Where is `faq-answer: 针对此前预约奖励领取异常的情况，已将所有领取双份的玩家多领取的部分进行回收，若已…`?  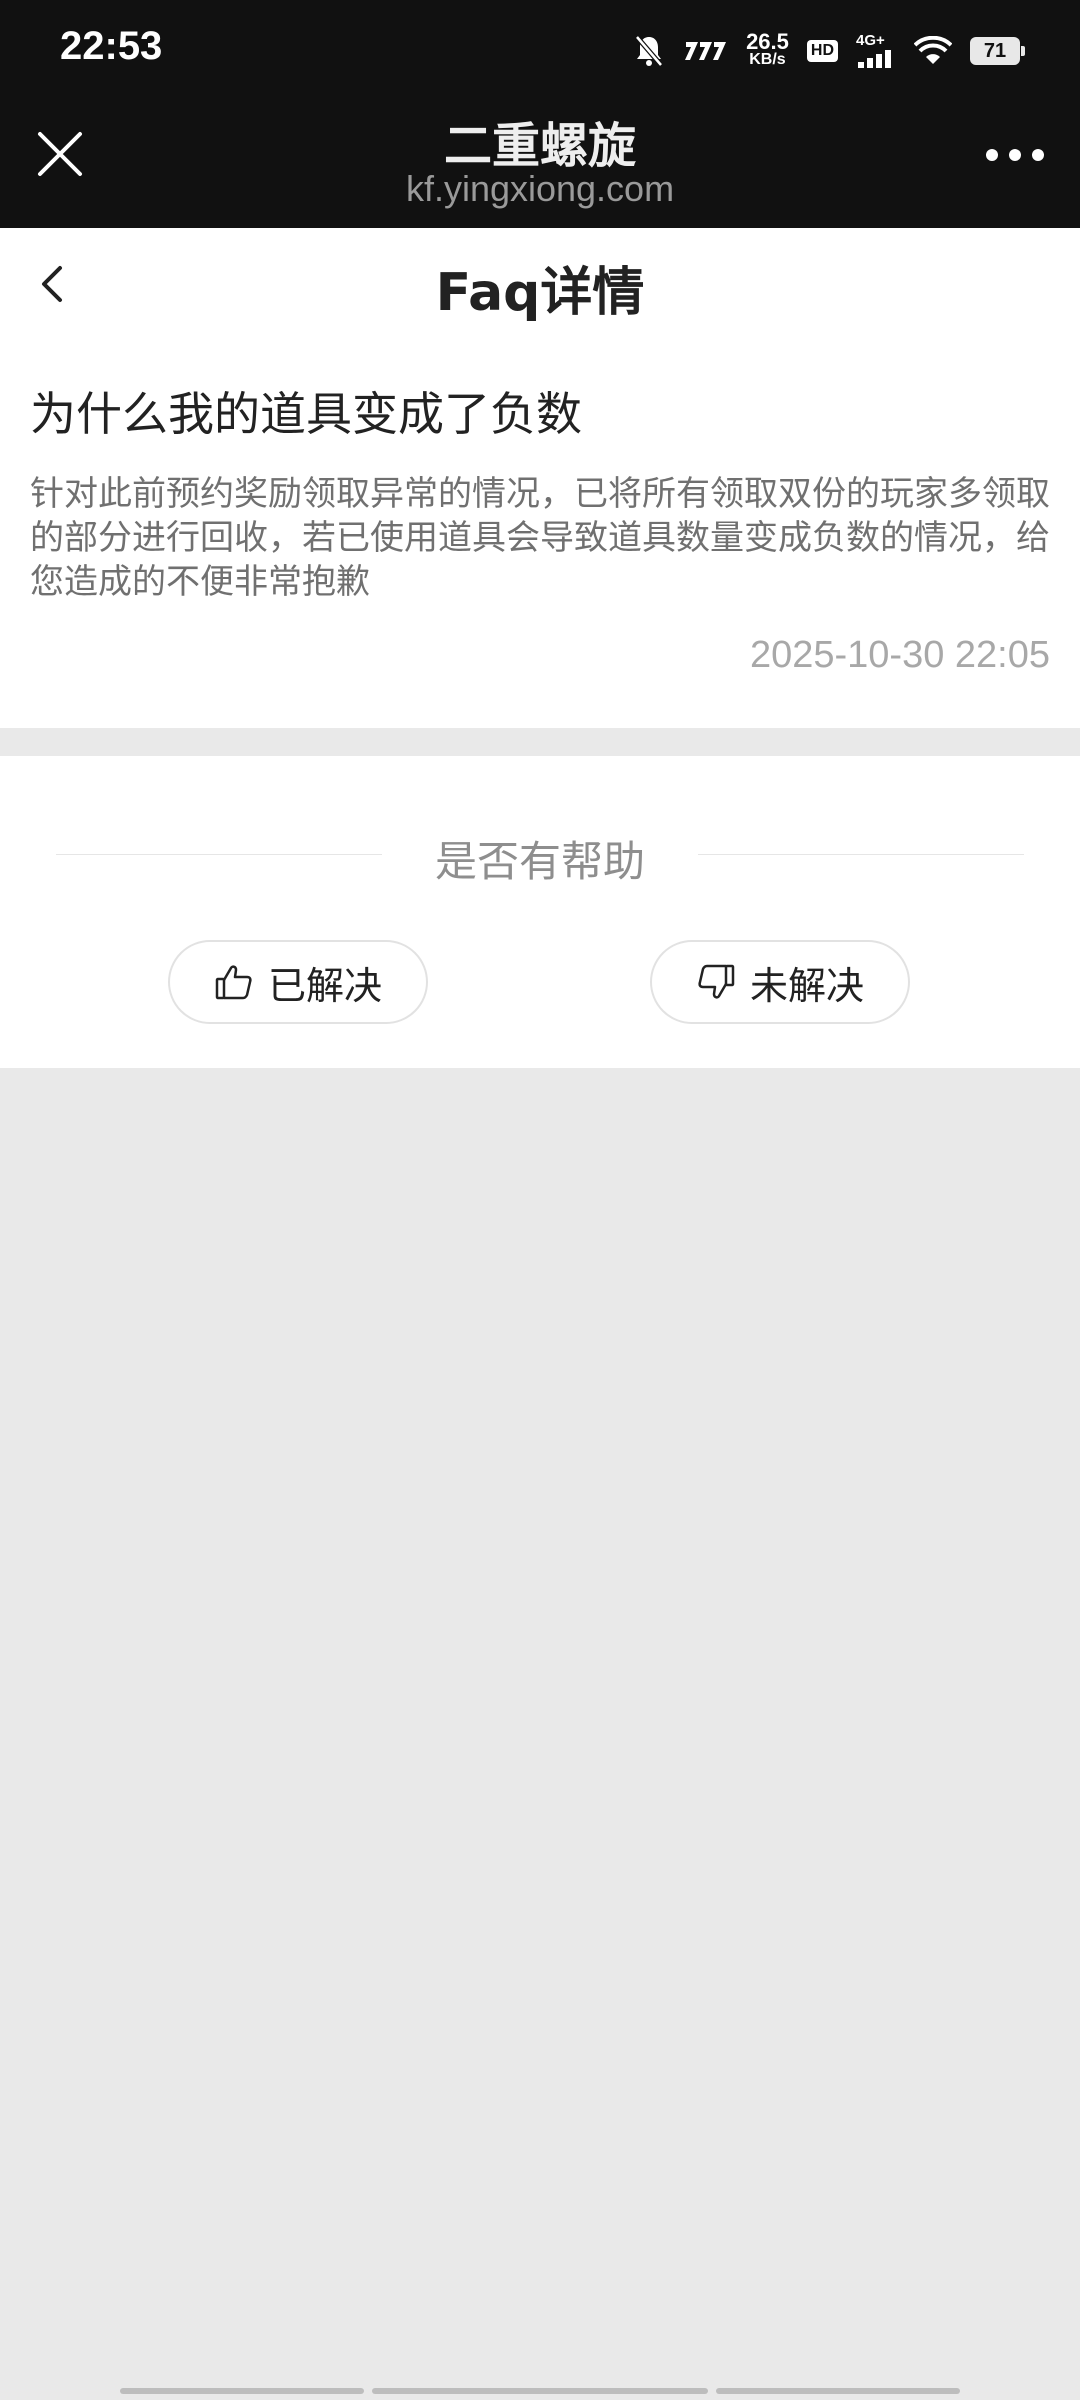 faq-answer: 针对此前预约奖励领取异常的情况，已将所有领取双份的玩家多领取的部分进行回收，若已… is located at coordinates (540, 538).